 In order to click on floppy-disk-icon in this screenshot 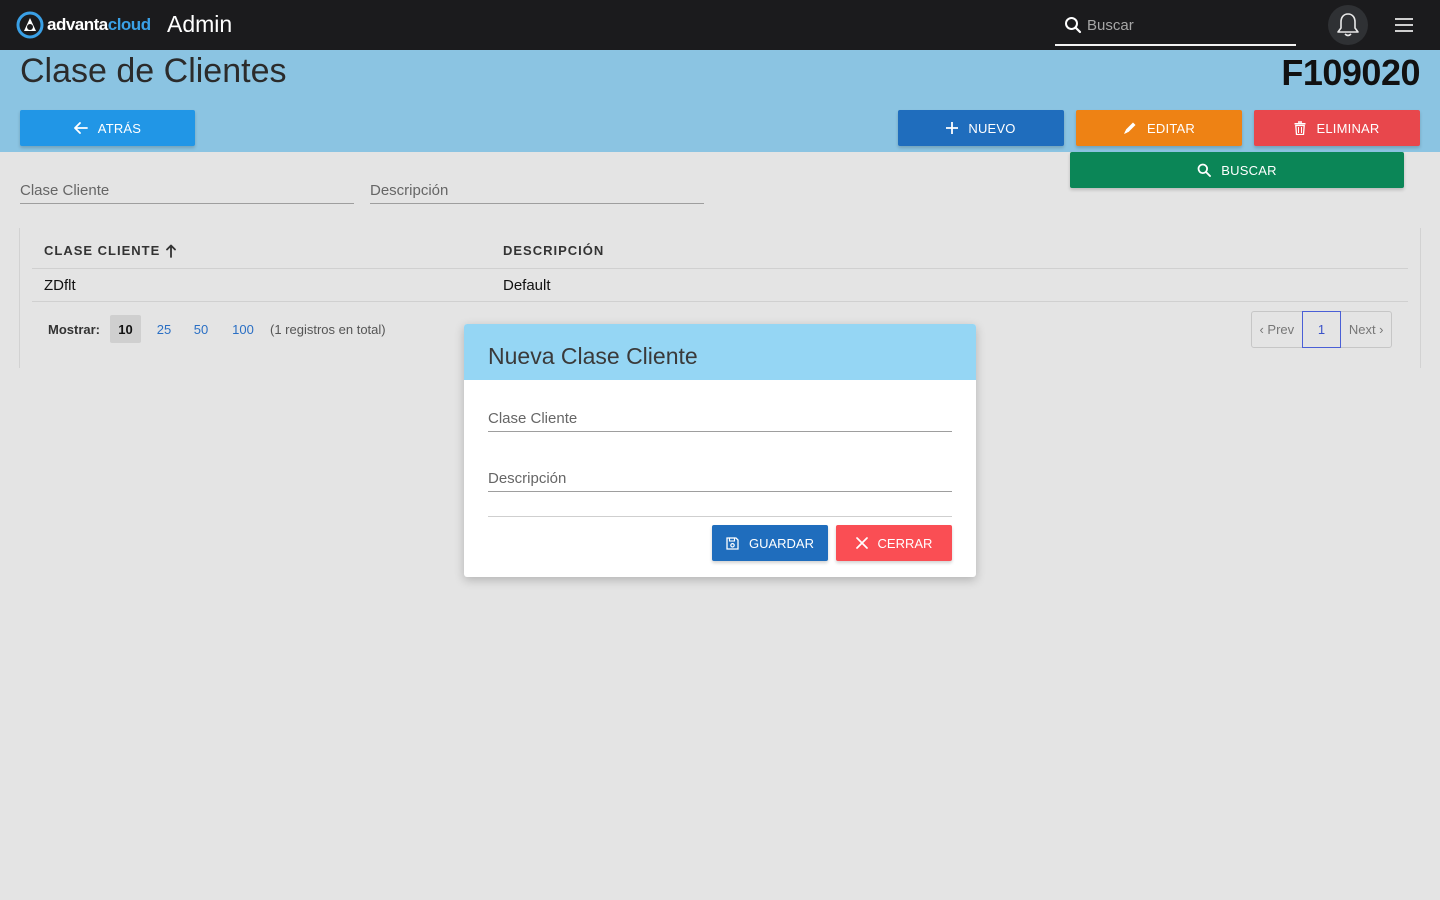, I will do `click(732, 543)`.